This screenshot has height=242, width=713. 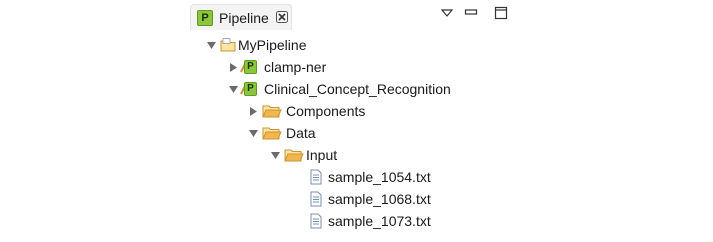 I want to click on tree-item-components: Components, so click(x=348, y=111).